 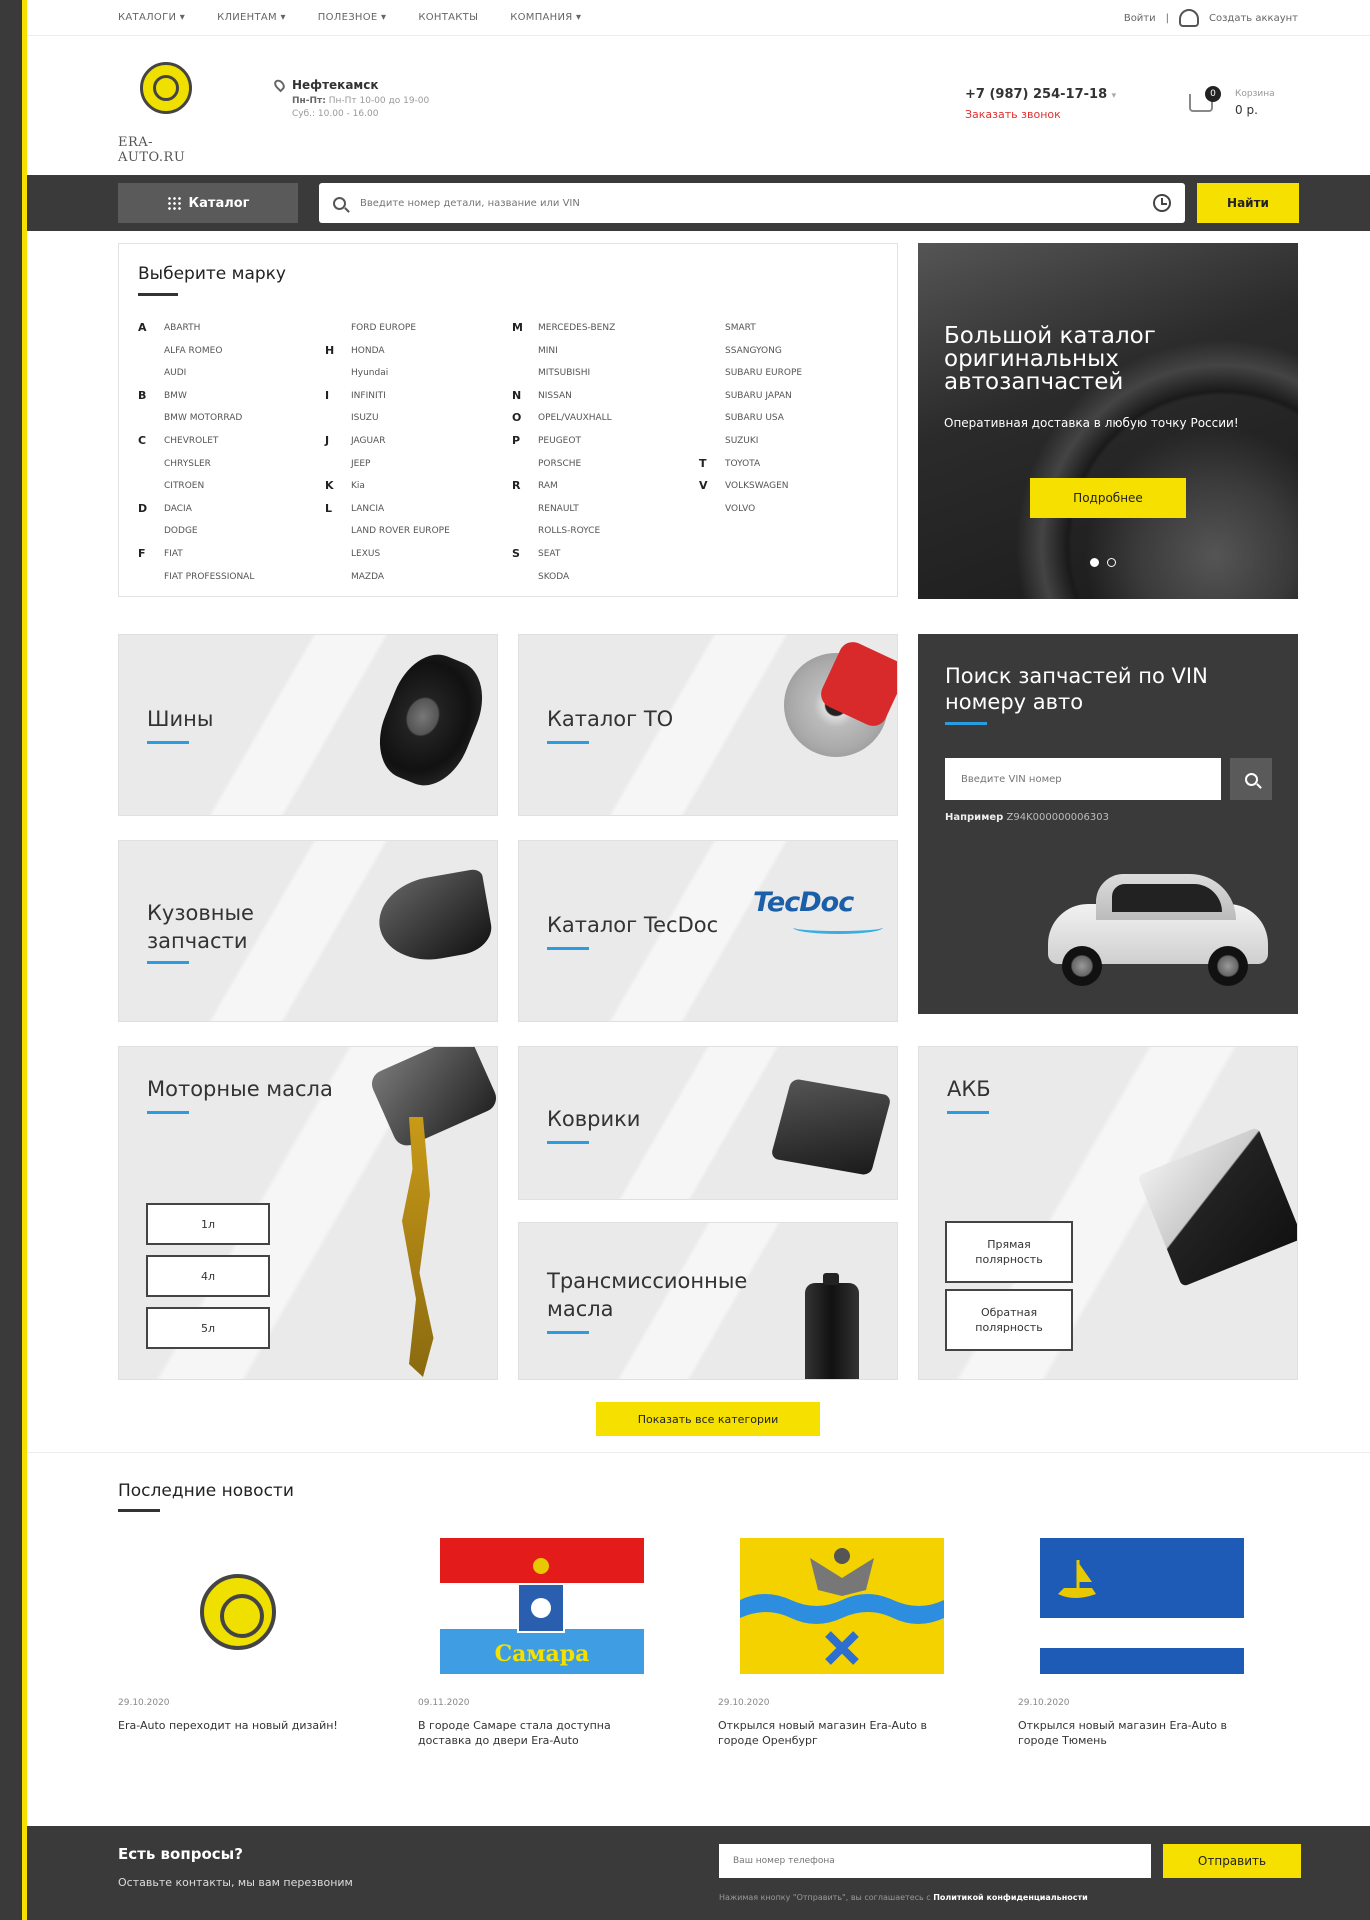 What do you see at coordinates (753, 351) in the screenshot?
I see `brand-link: SSANGYONG` at bounding box center [753, 351].